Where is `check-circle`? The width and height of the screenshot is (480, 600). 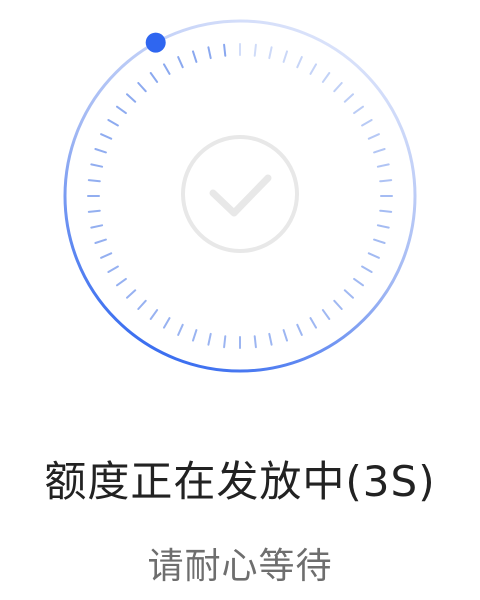 check-circle is located at coordinates (240, 194).